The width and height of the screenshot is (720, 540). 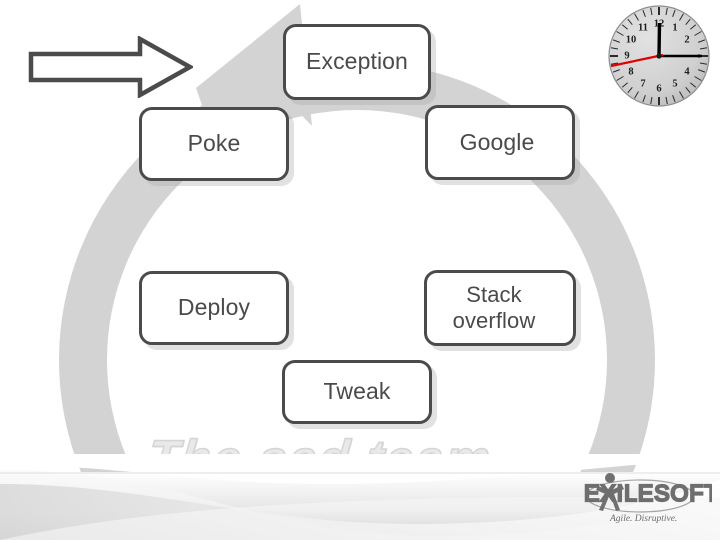 I want to click on process-box-poke: Poke, so click(x=214, y=144).